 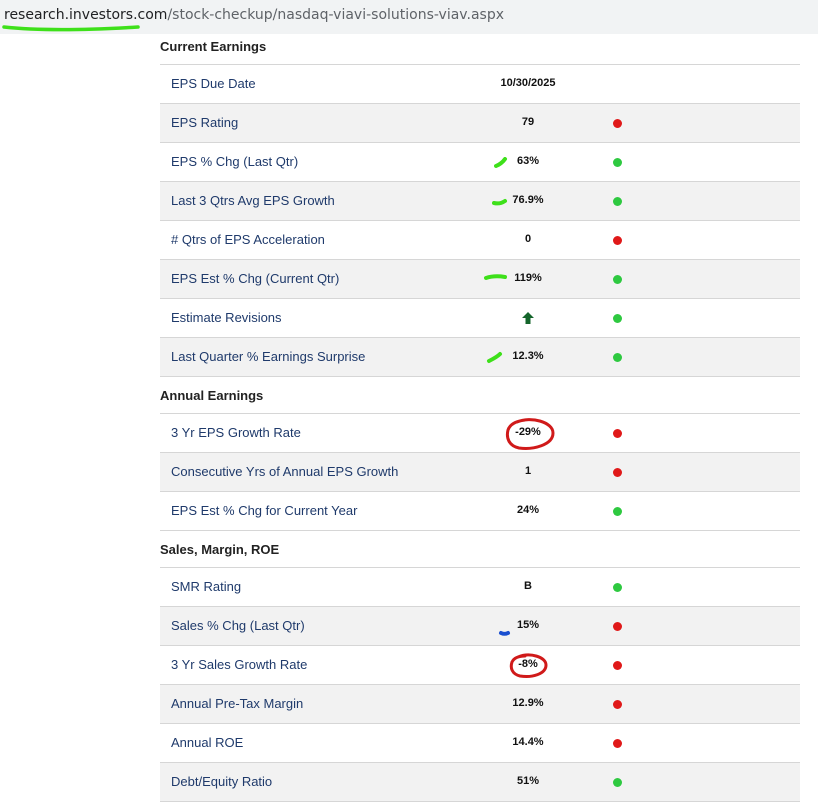 I want to click on row-consecutive-yrs-eps-growth: Consecutive Yrs of Annual EPS Growth 1, so click(x=480, y=472).